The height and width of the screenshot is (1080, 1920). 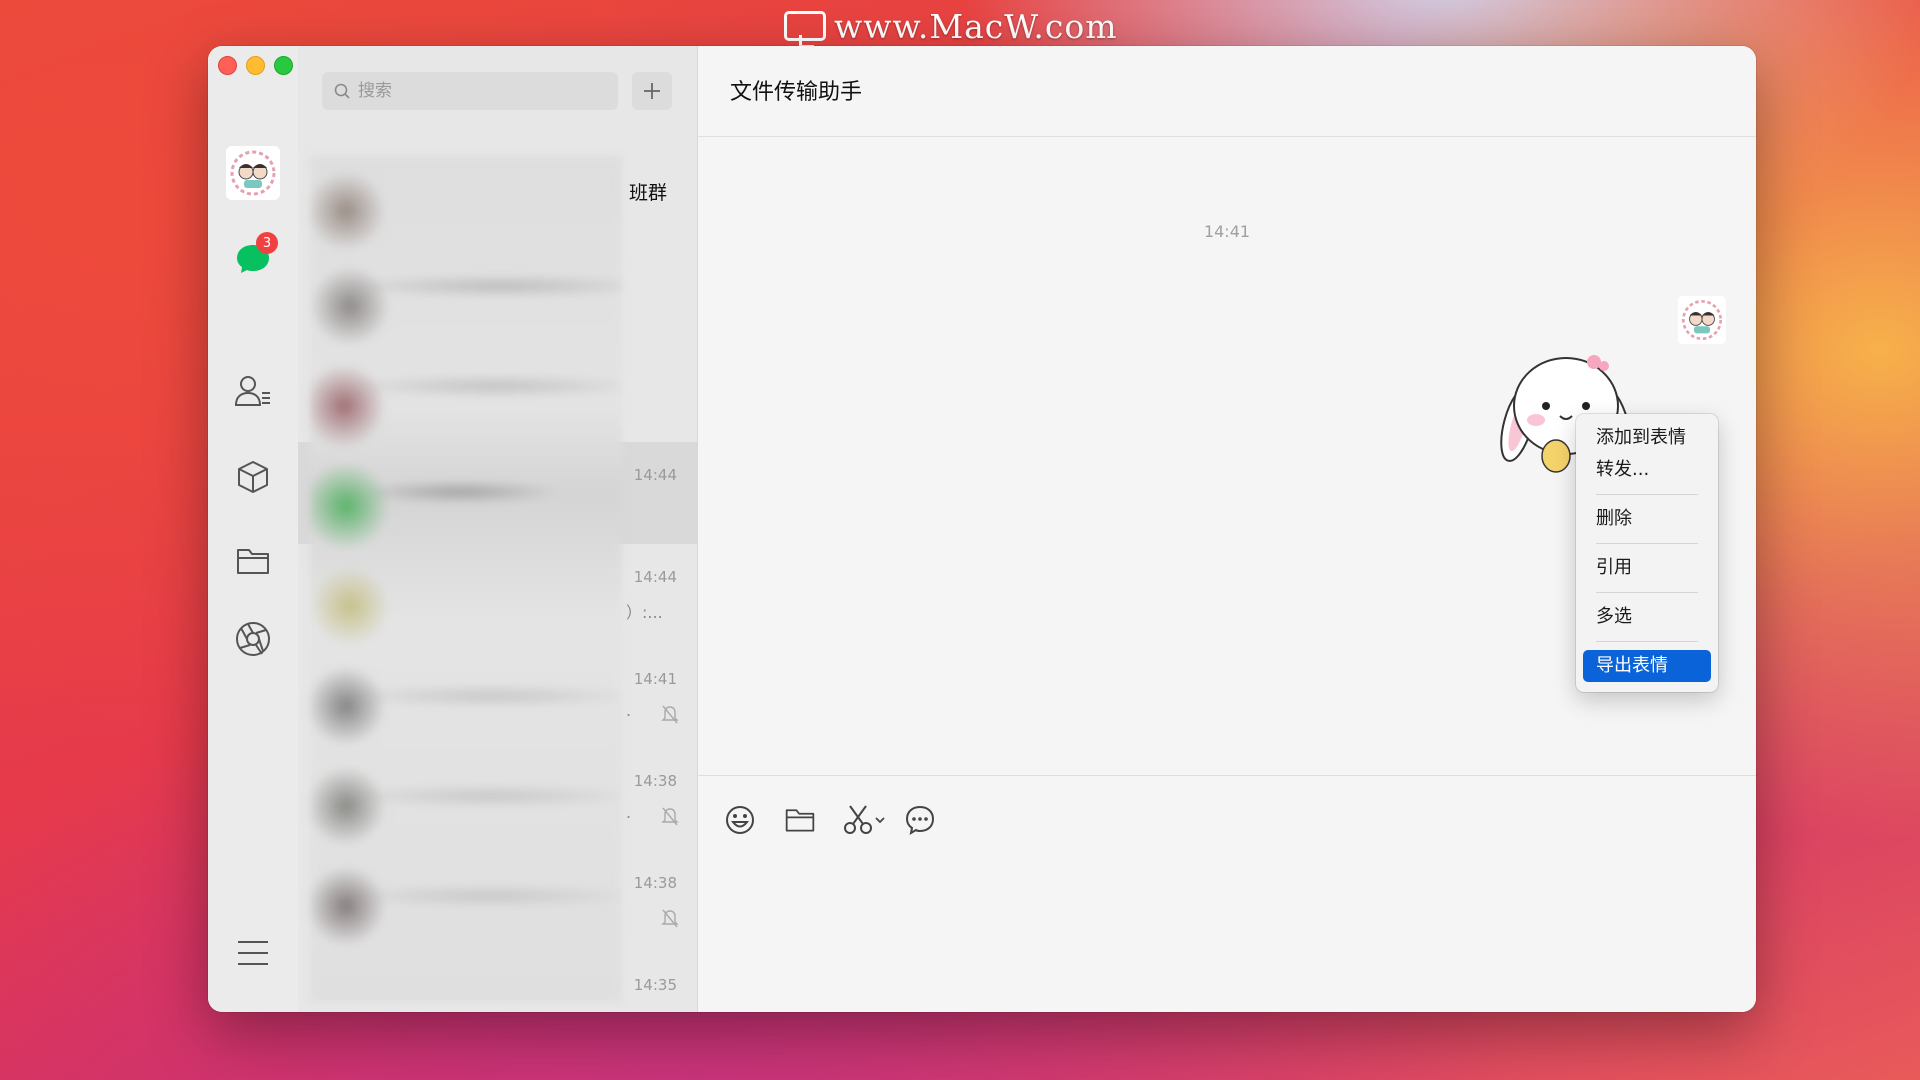 I want to click on menu-item-delete: 删除, so click(x=1647, y=519).